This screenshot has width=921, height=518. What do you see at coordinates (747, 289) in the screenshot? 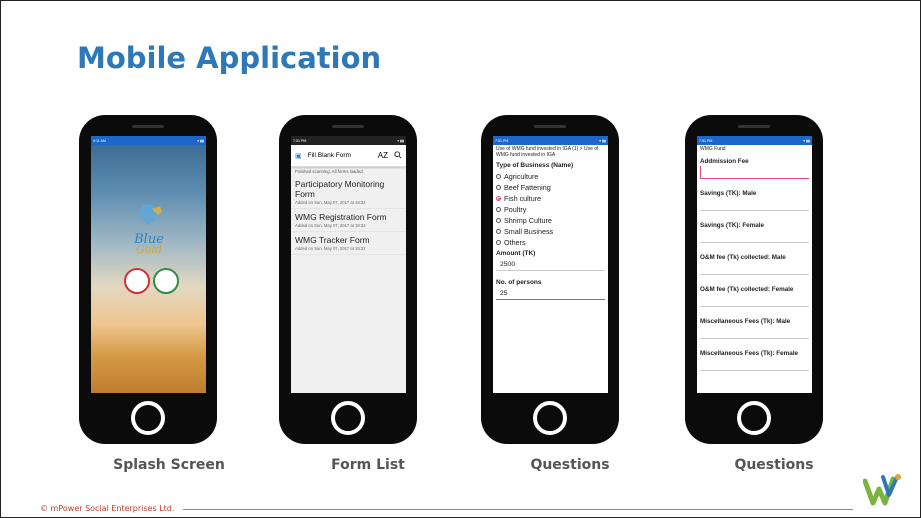
I see `field-label: O&M fee (Tk) collected: Female` at bounding box center [747, 289].